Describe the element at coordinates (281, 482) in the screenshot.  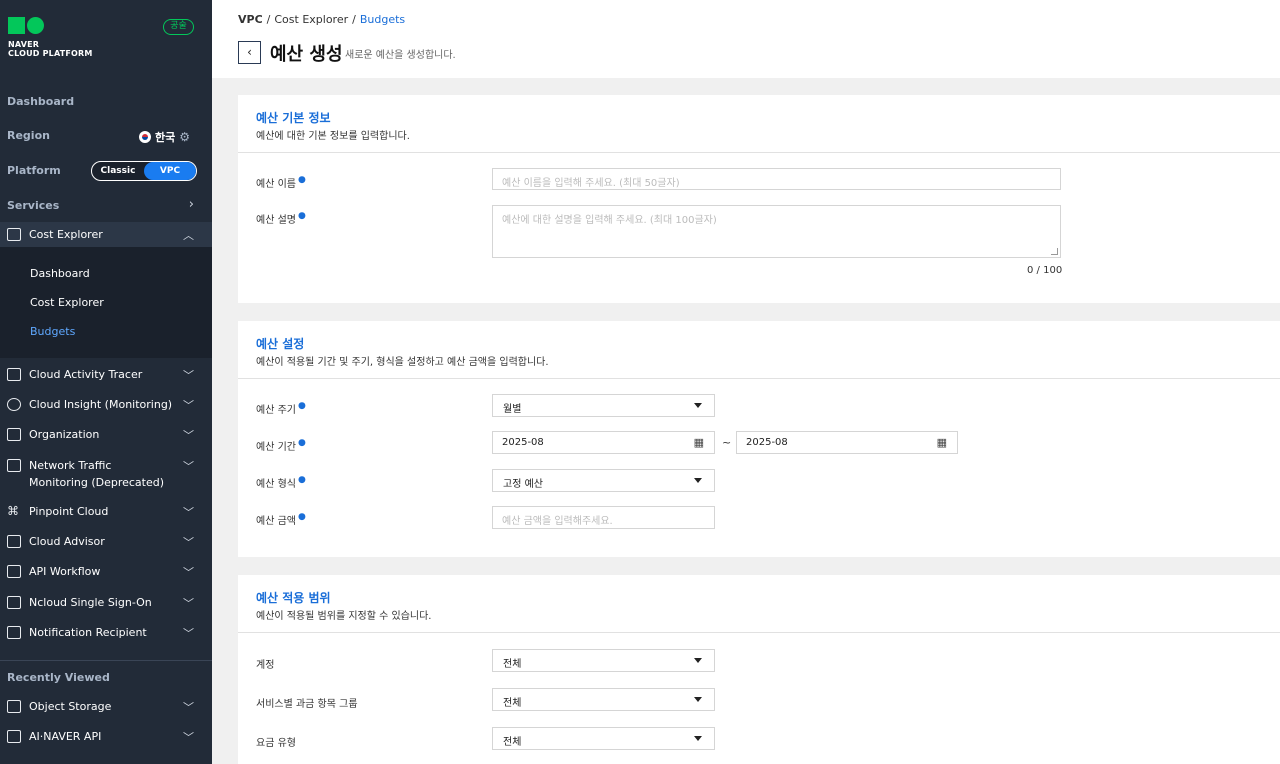
I see `budget-type-label: 예산 형식 ●` at that location.